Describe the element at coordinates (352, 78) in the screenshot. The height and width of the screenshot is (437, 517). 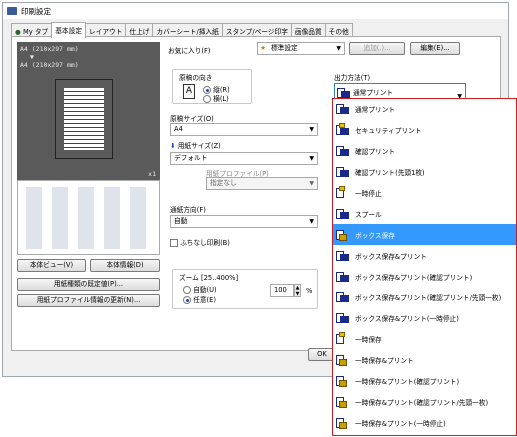
I see `output-method-label: 出力方法(T)` at that location.